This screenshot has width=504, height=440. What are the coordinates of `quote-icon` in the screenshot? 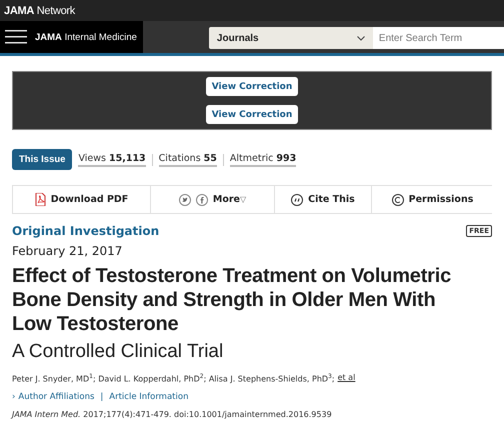 It's located at (297, 200).